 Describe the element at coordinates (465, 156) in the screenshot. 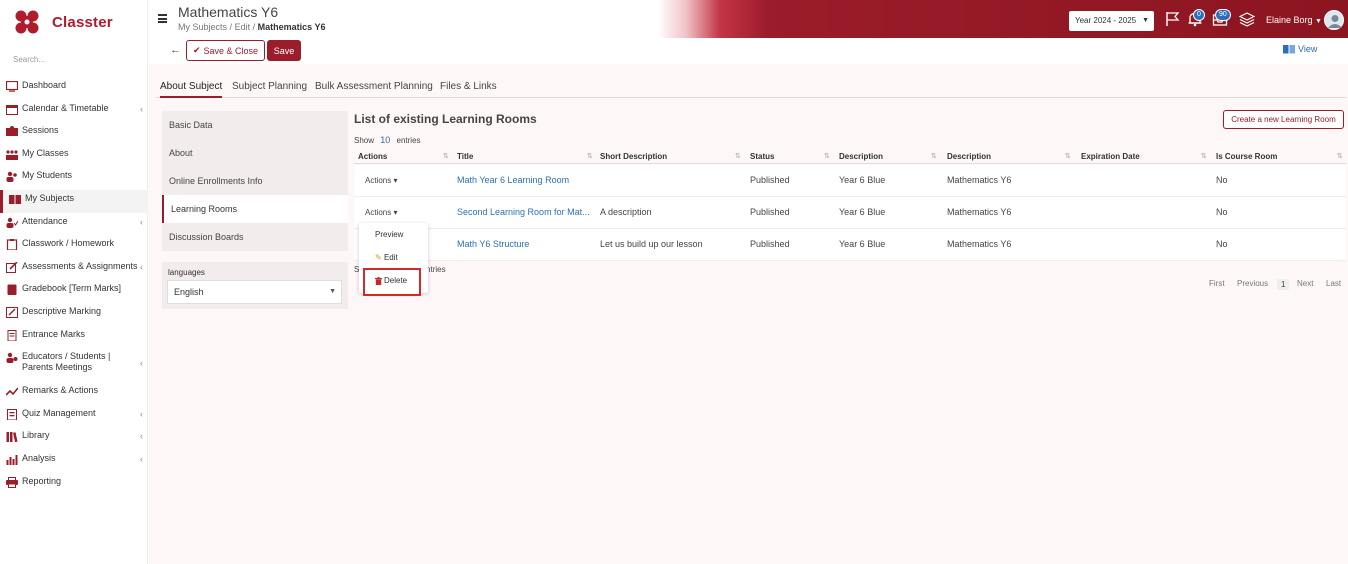

I see `column-header: Title` at that location.